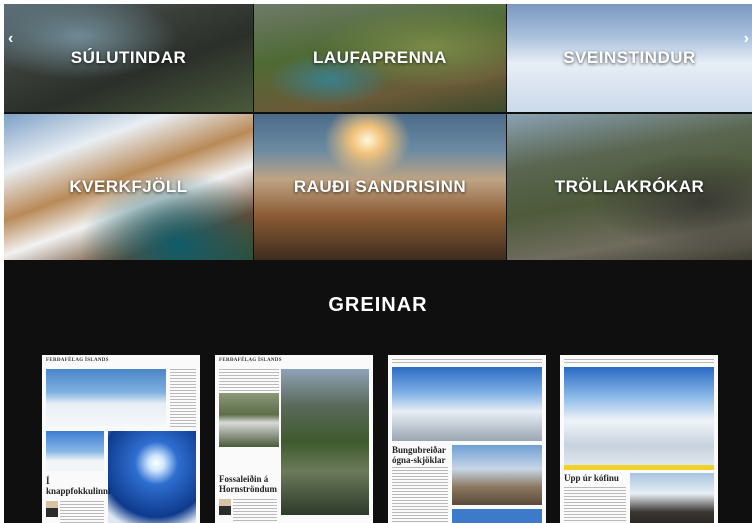  What do you see at coordinates (639, 467) in the screenshot?
I see `accent-band` at bounding box center [639, 467].